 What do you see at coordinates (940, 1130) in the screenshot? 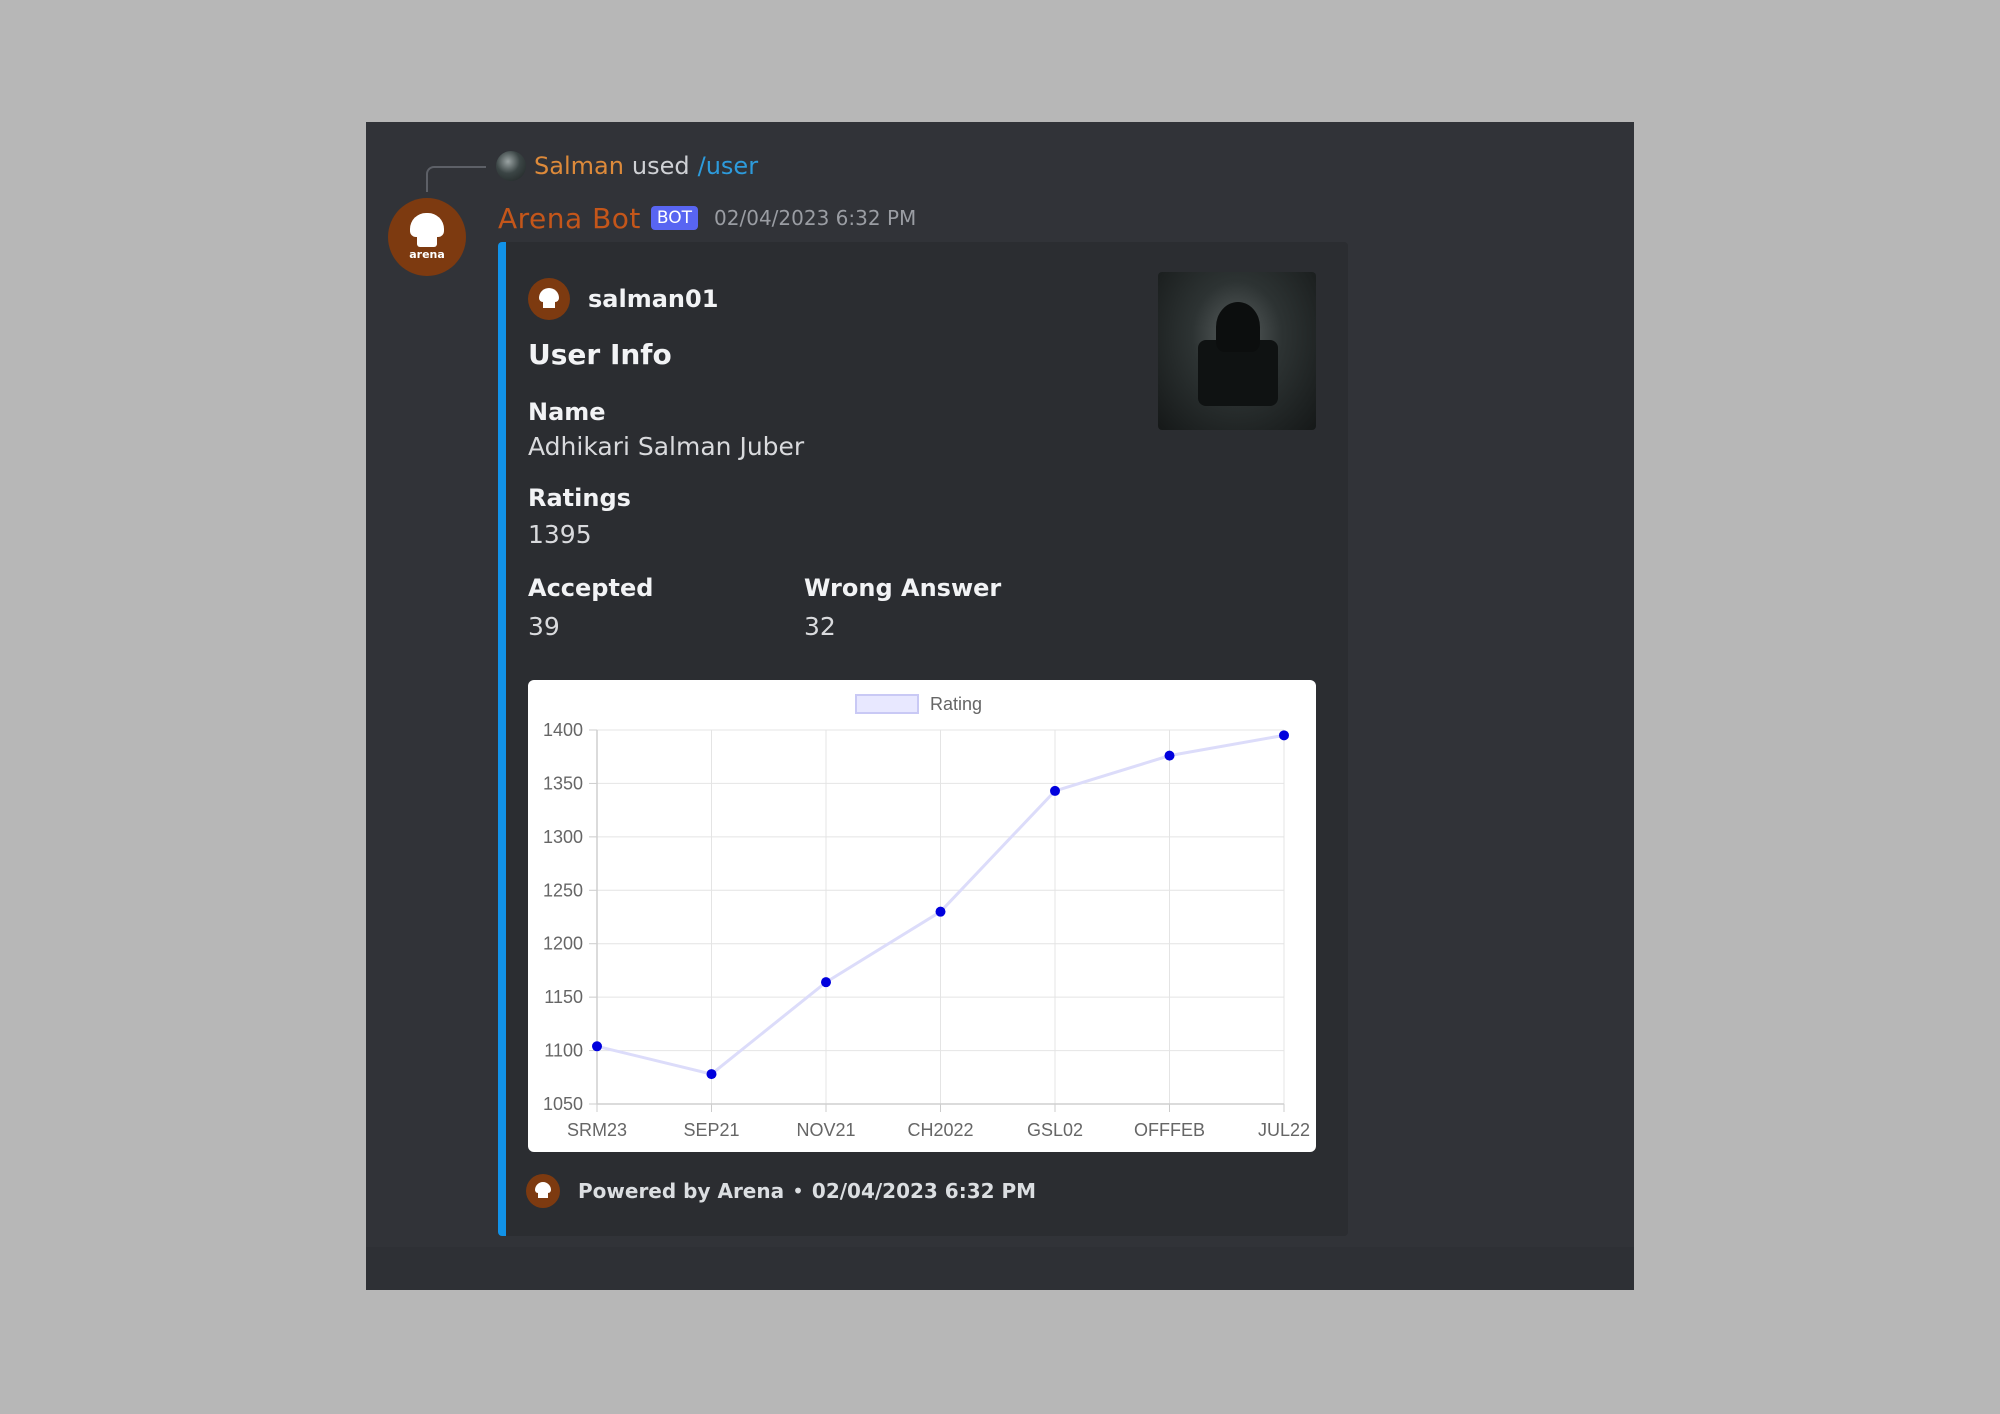
I see `x-tick-label: CH2022` at bounding box center [940, 1130].